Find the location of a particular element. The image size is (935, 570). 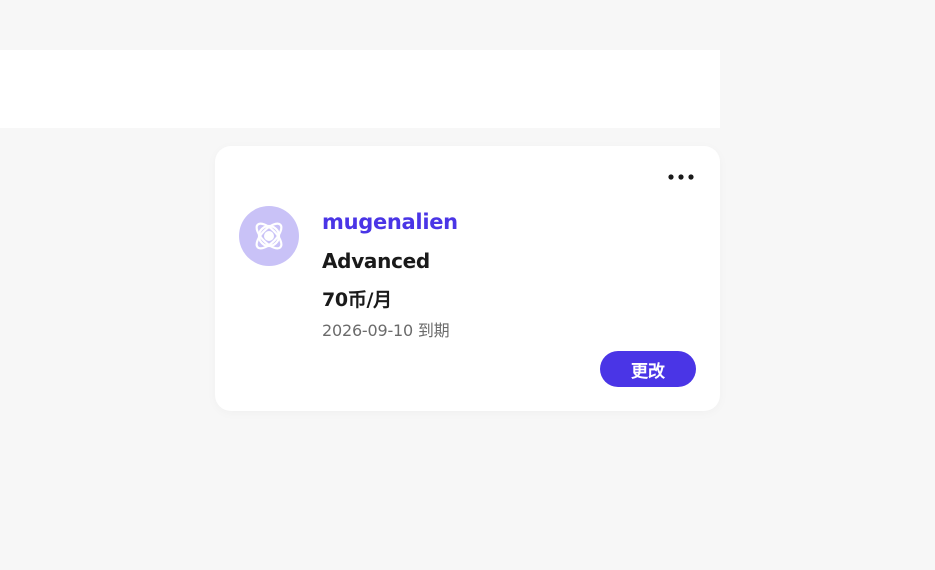

subscription-info: mugenalien Advanced 70币/月 2026-09-10 到期 is located at coordinates (509, 275).